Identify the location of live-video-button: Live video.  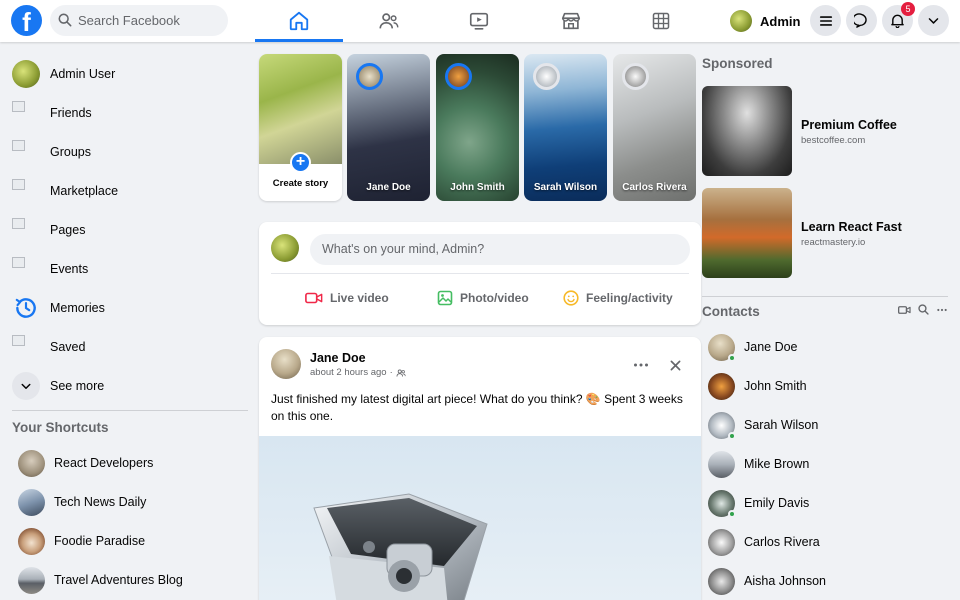
(347, 298).